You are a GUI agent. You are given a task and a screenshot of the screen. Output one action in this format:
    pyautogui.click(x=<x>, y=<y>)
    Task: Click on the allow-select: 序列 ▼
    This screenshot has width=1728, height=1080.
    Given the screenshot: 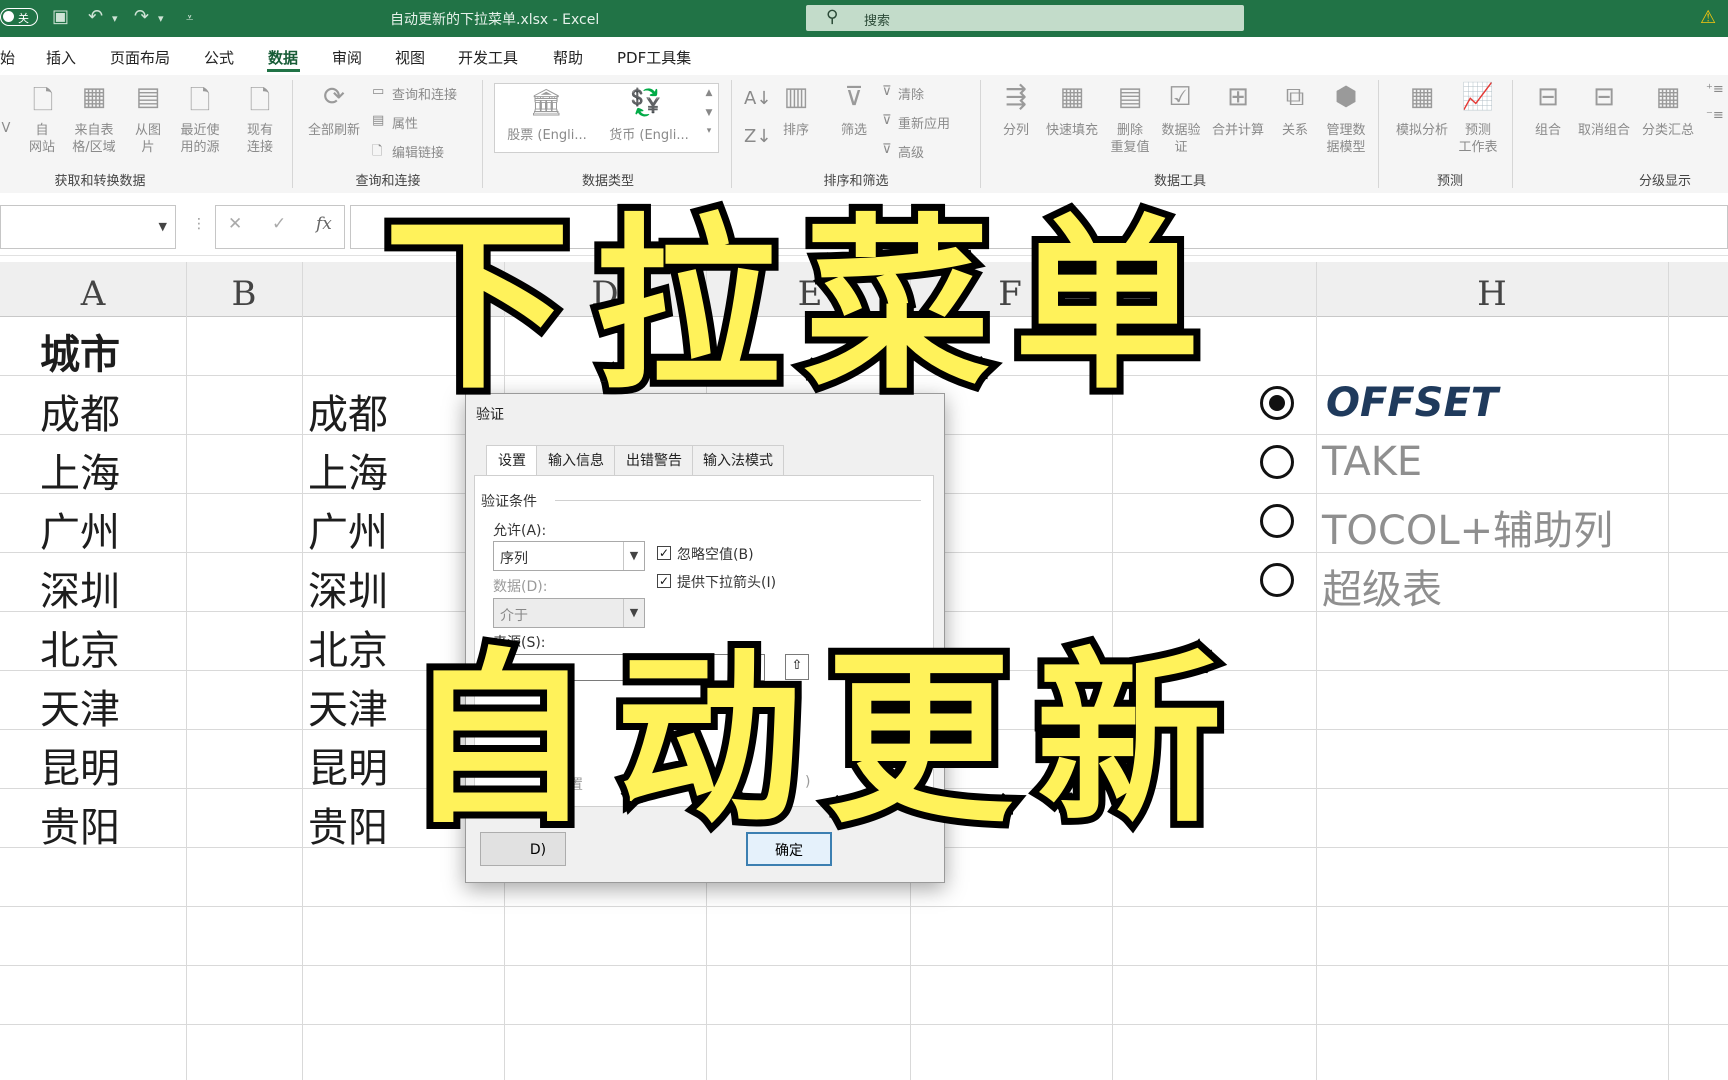 What is the action you would take?
    pyautogui.click(x=569, y=556)
    